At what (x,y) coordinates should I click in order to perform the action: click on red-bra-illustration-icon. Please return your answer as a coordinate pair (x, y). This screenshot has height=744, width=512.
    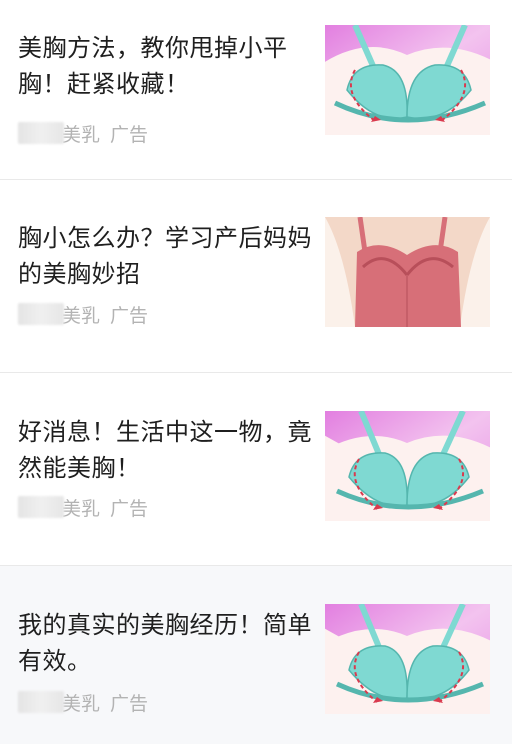
    Looking at the image, I should click on (407, 272).